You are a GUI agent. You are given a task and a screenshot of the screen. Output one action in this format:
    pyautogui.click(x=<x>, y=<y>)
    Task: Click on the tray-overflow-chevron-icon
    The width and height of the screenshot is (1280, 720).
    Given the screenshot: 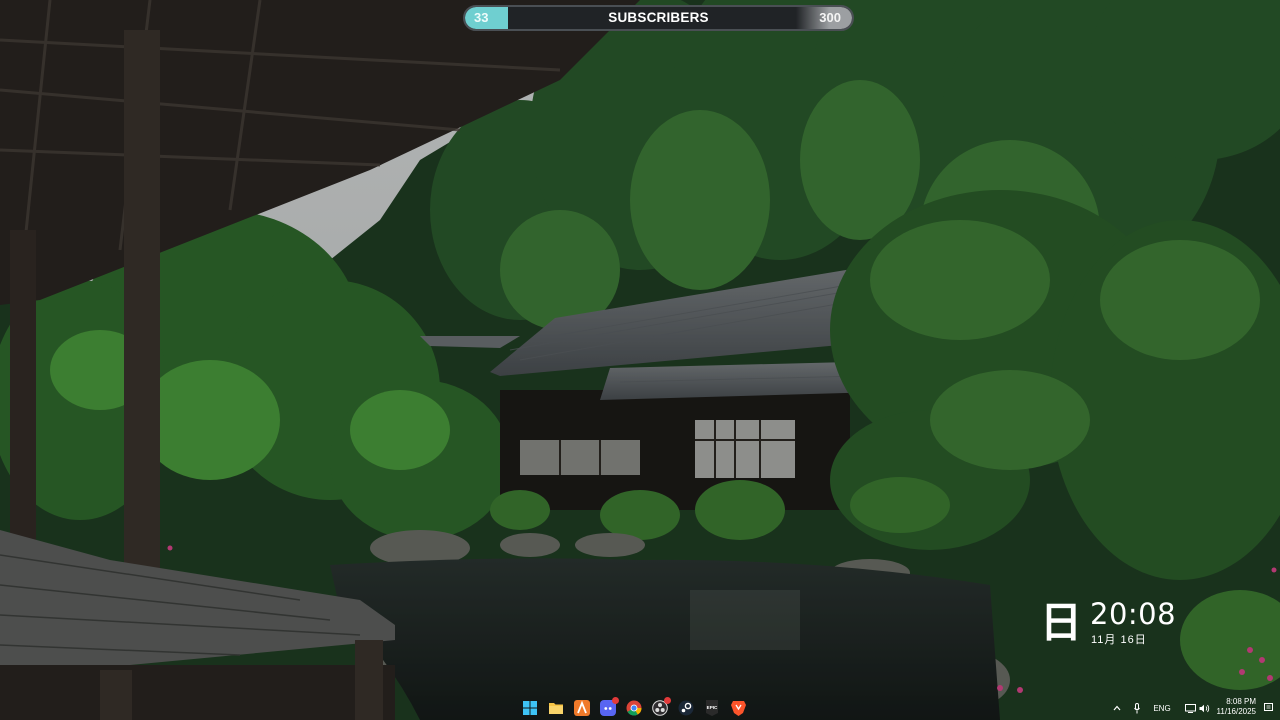 What is the action you would take?
    pyautogui.click(x=1117, y=708)
    